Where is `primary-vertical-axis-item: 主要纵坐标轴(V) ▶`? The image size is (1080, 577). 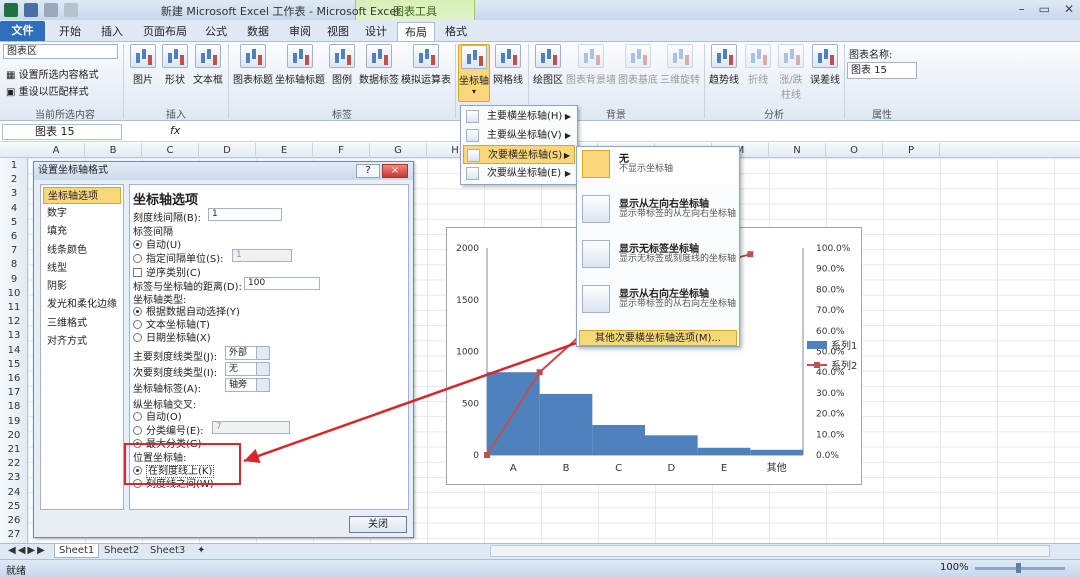
primary-vertical-axis-item: 主要纵坐标轴(V) ▶ is located at coordinates (519, 135).